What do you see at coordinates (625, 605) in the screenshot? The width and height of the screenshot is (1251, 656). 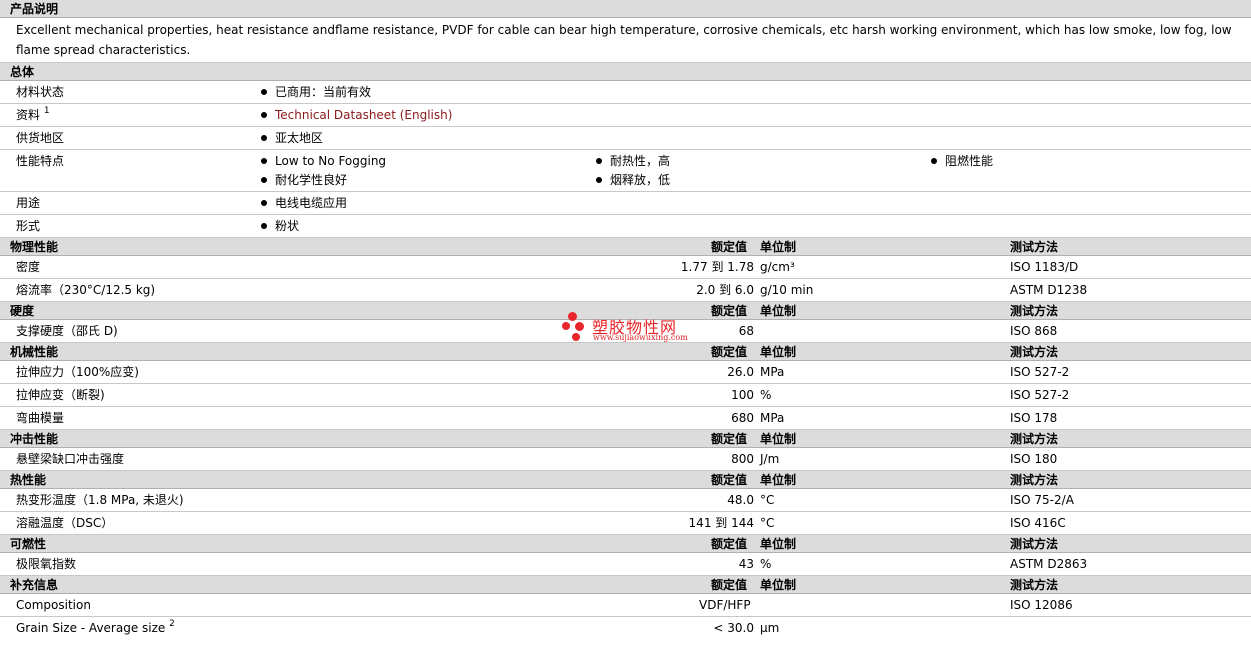 I see `property-row: Composition VDF/HFP ISO 12086` at bounding box center [625, 605].